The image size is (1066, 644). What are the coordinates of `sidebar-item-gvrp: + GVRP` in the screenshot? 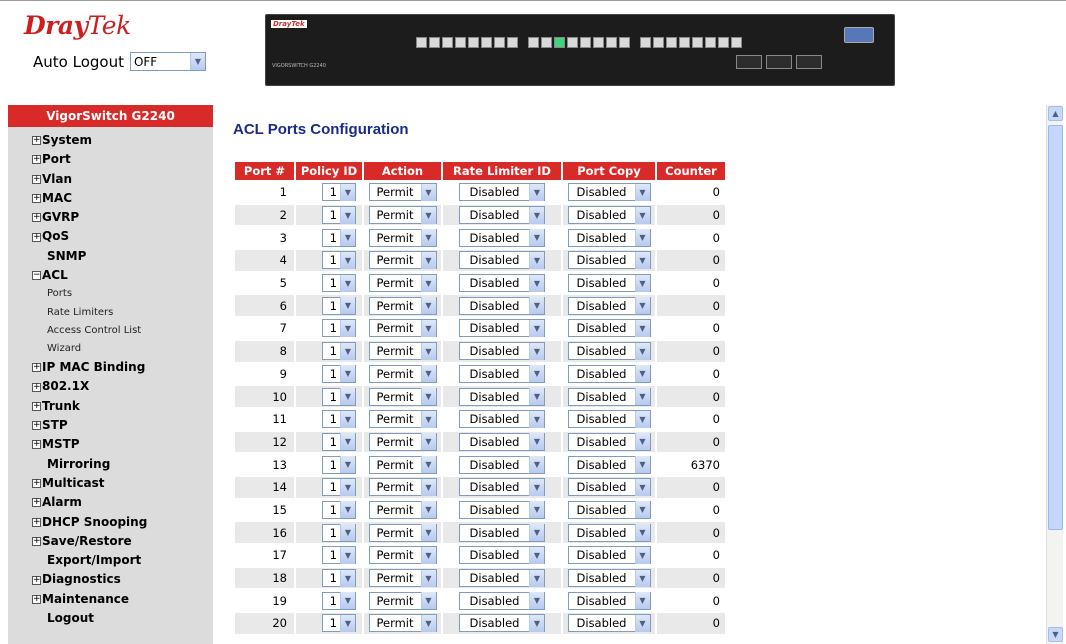 It's located at (122, 217).